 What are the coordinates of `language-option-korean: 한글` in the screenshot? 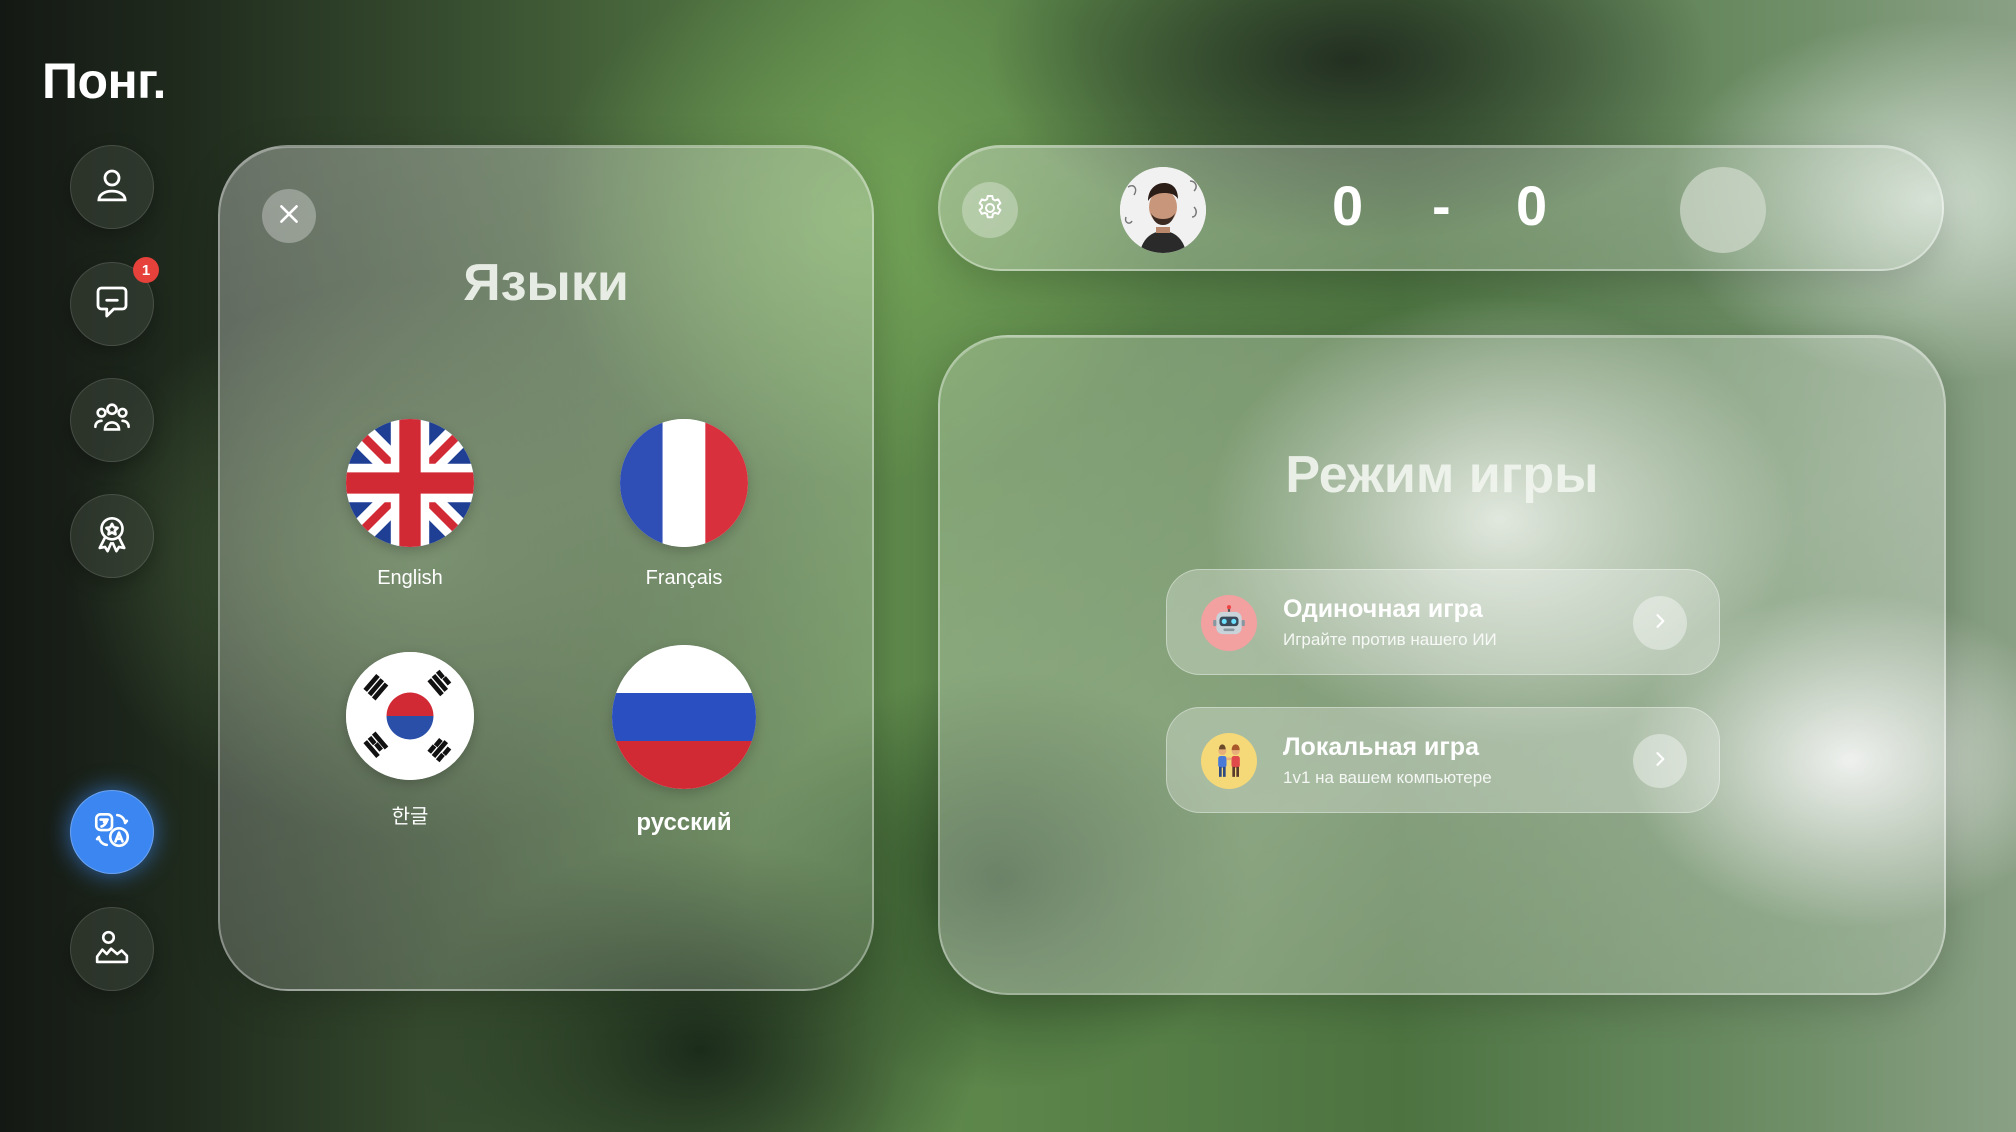 It's located at (410, 740).